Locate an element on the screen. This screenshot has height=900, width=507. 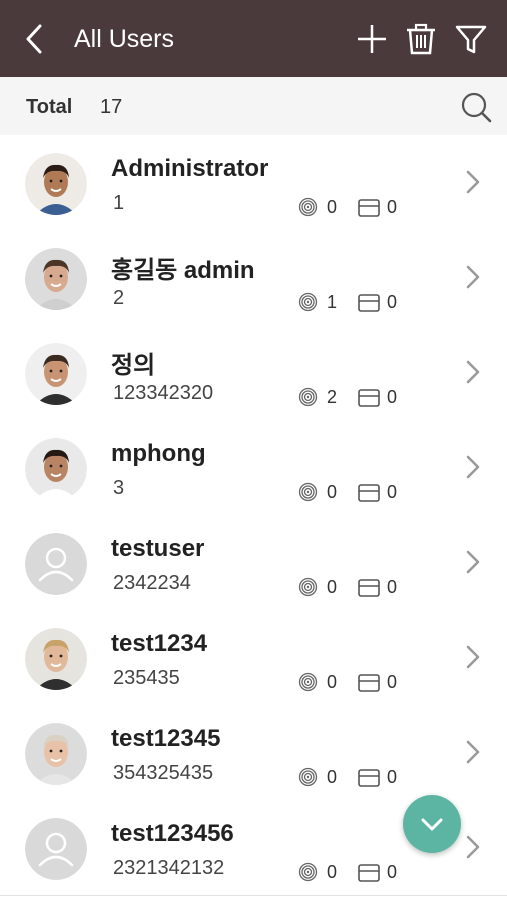
app-header: All Users is located at coordinates (253, 38).